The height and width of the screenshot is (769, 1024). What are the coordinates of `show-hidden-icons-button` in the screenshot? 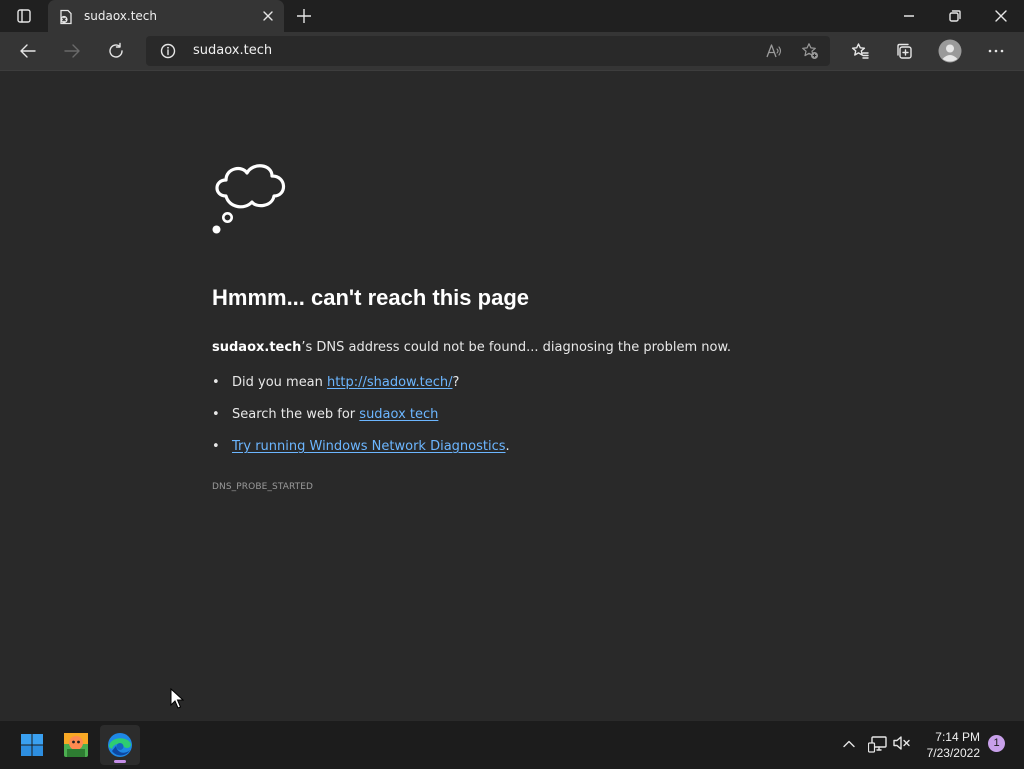 It's located at (849, 744).